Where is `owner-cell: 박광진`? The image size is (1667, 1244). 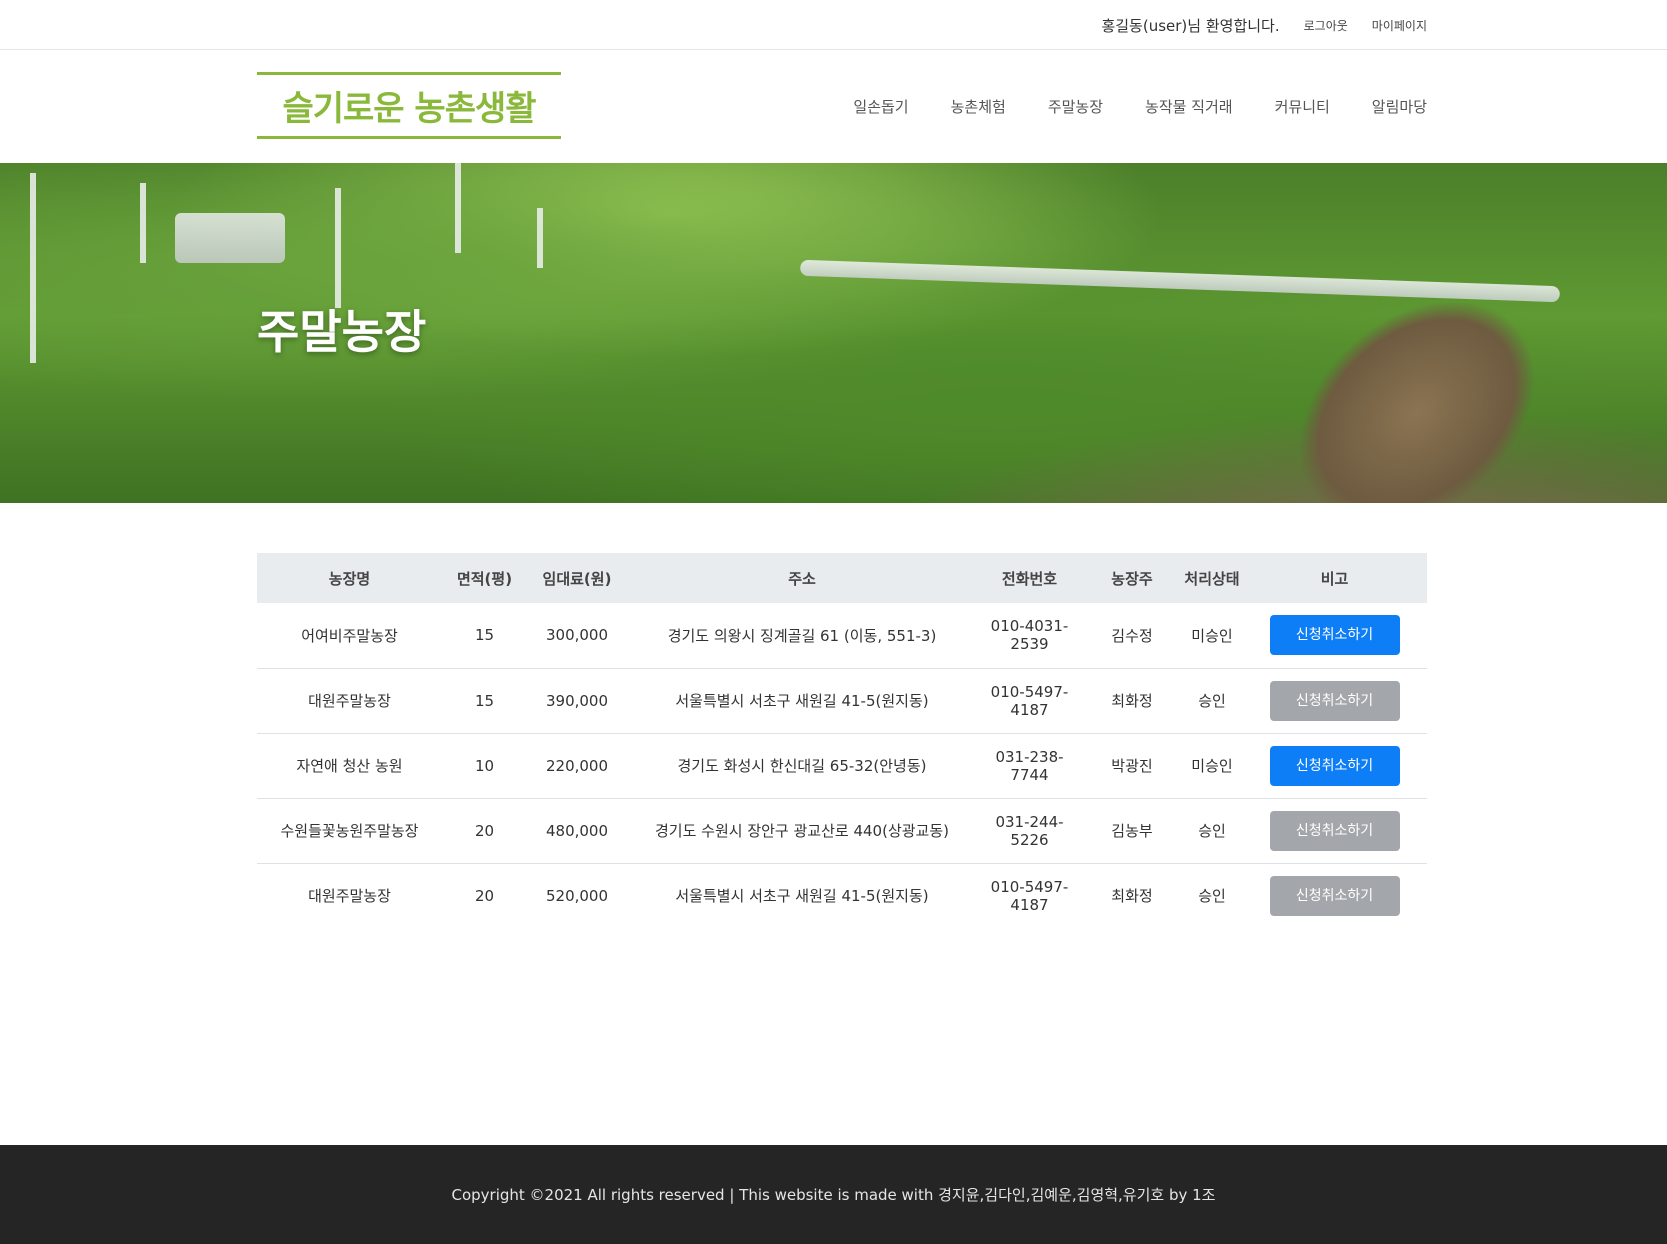
owner-cell: 박광진 is located at coordinates (1132, 766).